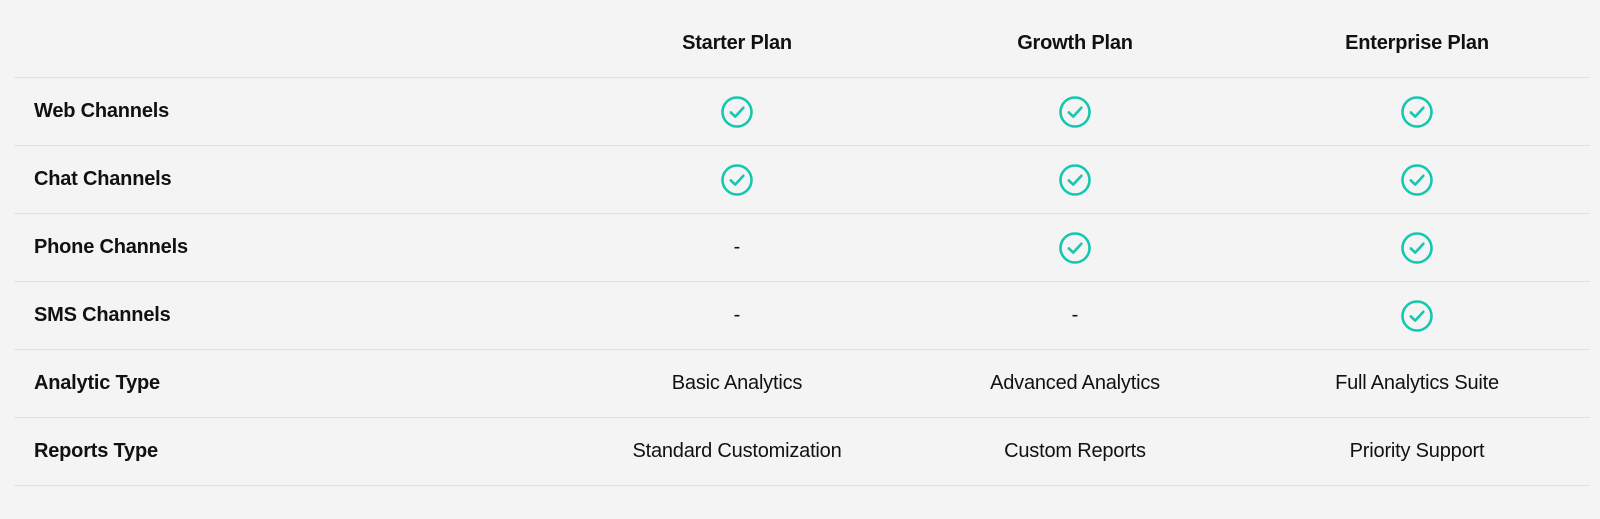 The image size is (1600, 519). Describe the element at coordinates (97, 383) in the screenshot. I see `feature-label: Analytic Type` at that location.